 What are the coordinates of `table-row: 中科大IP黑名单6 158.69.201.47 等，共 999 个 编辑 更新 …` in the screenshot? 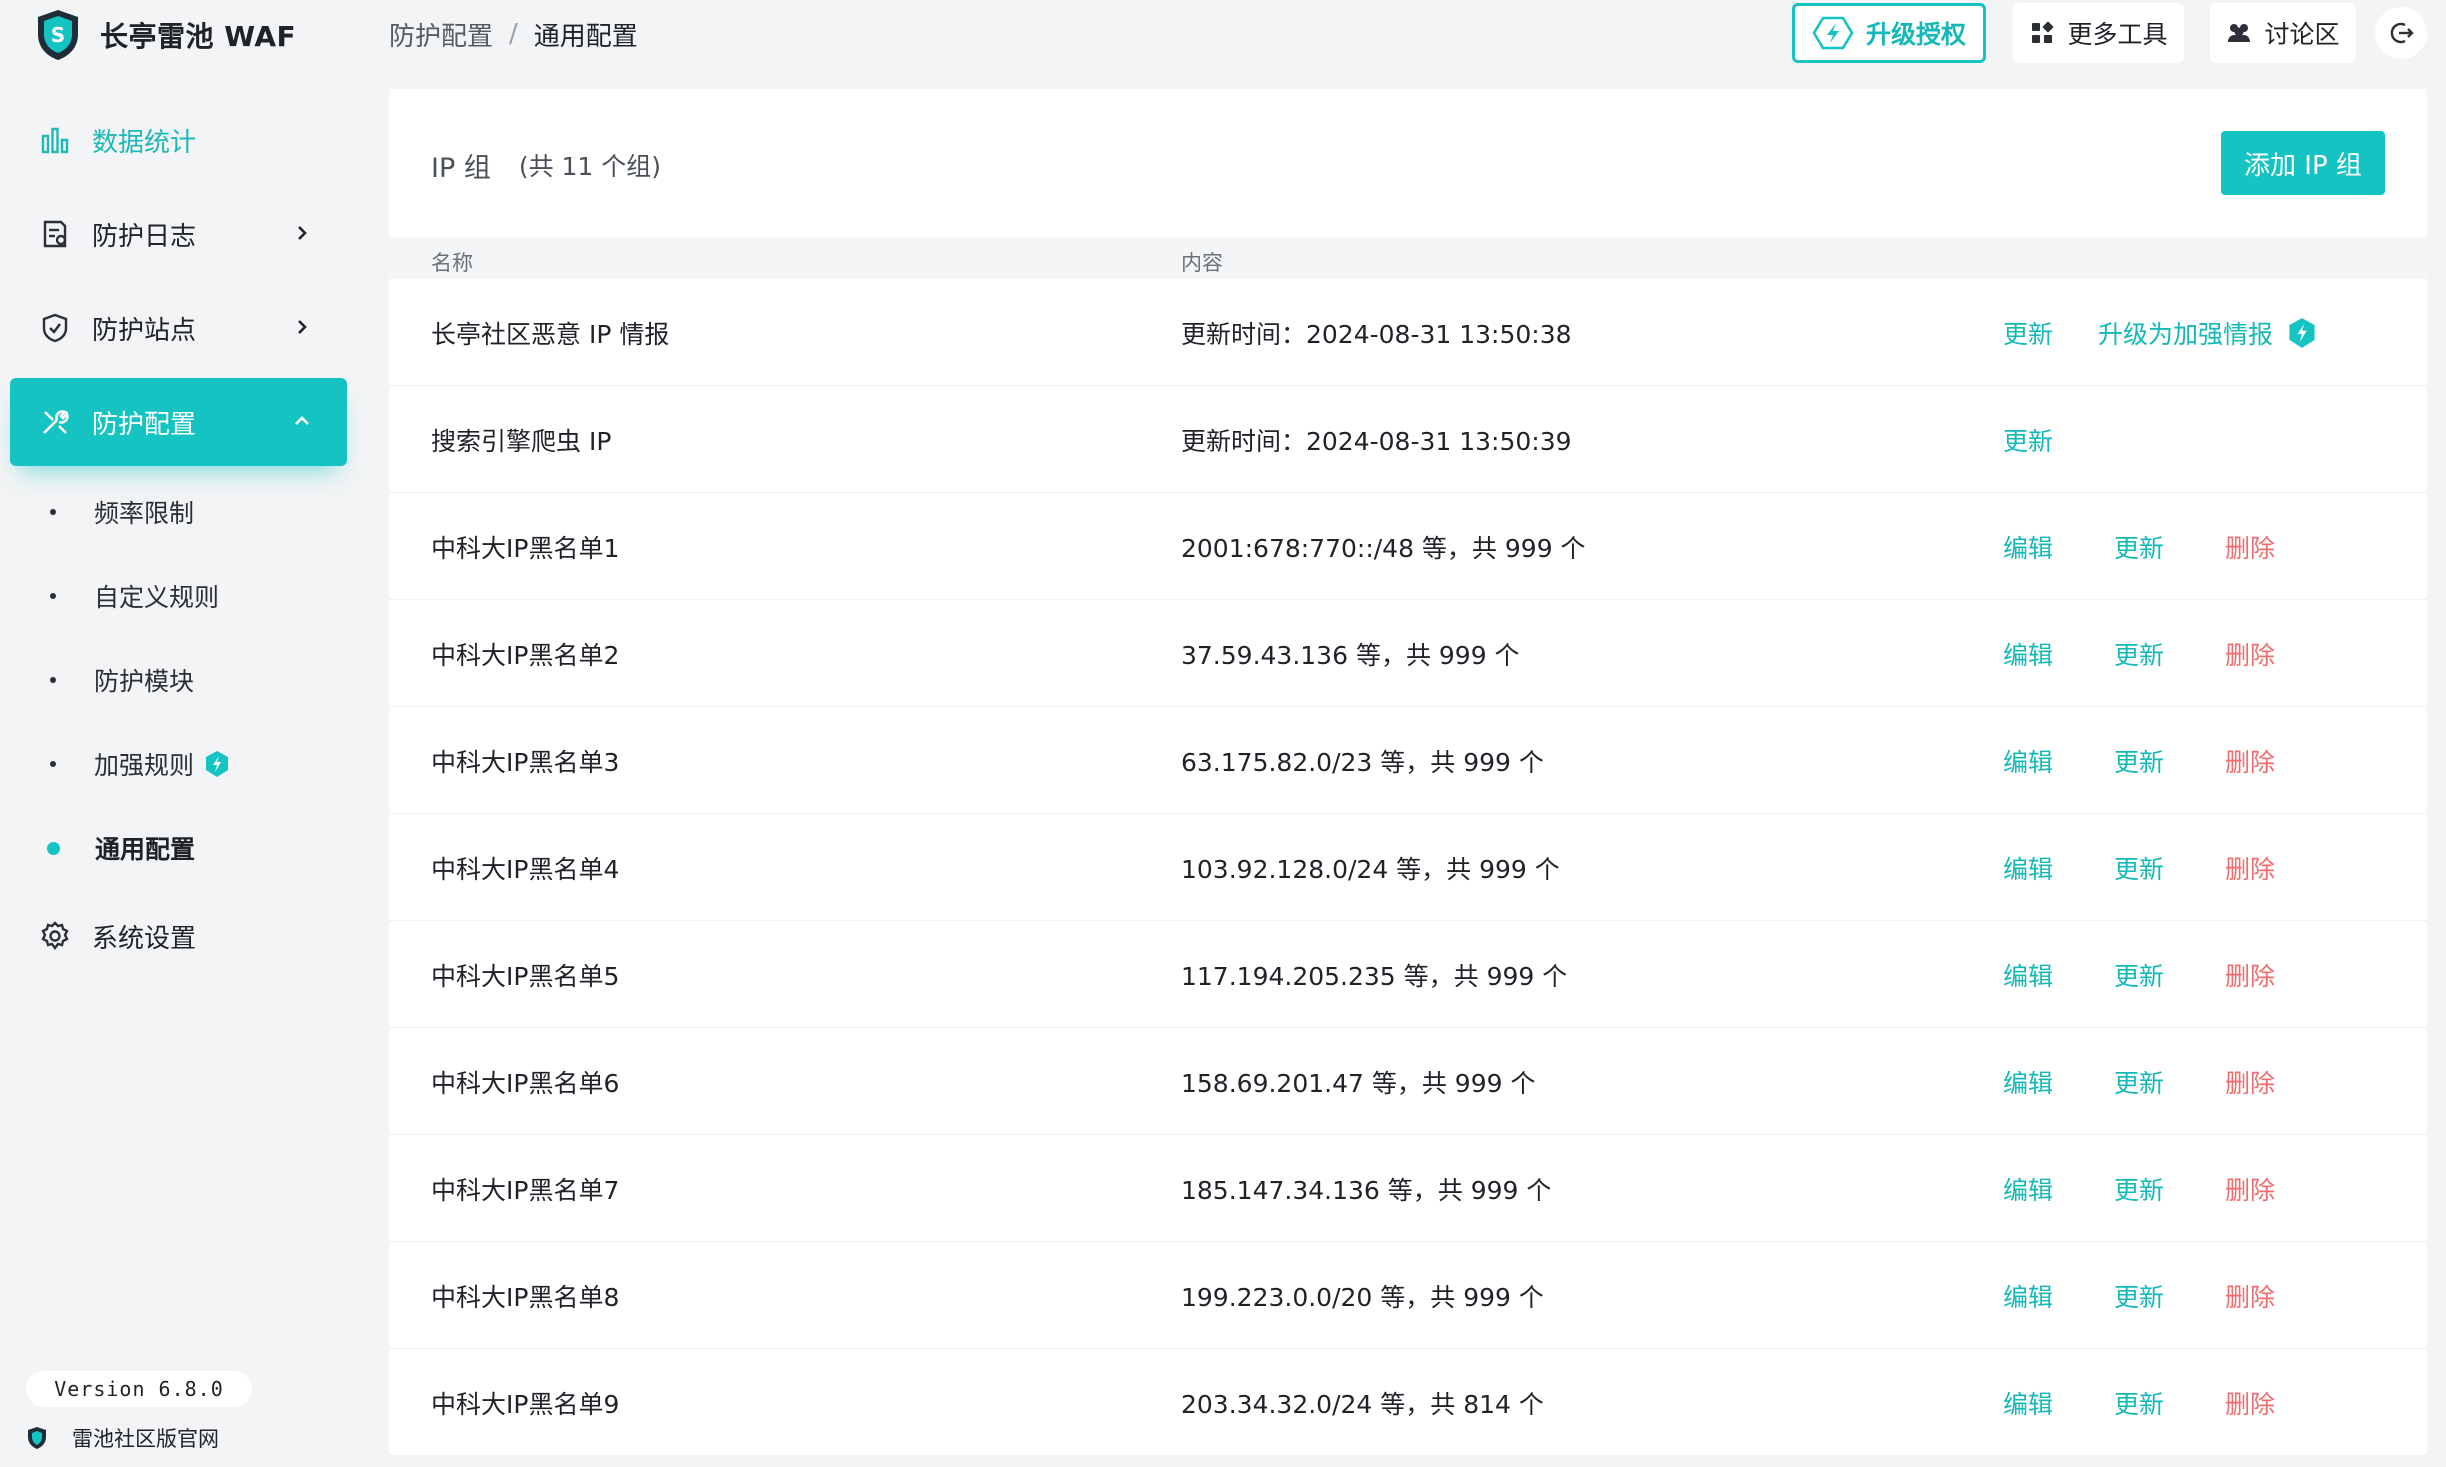 It's located at (1408, 1081).